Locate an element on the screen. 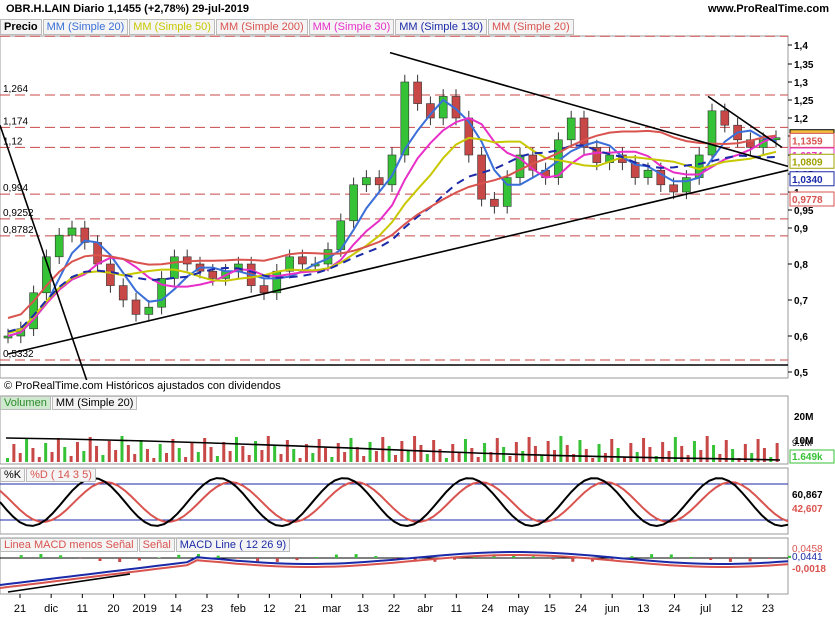 The height and width of the screenshot is (620, 835). y-tick-label: 0,6 is located at coordinates (801, 337).